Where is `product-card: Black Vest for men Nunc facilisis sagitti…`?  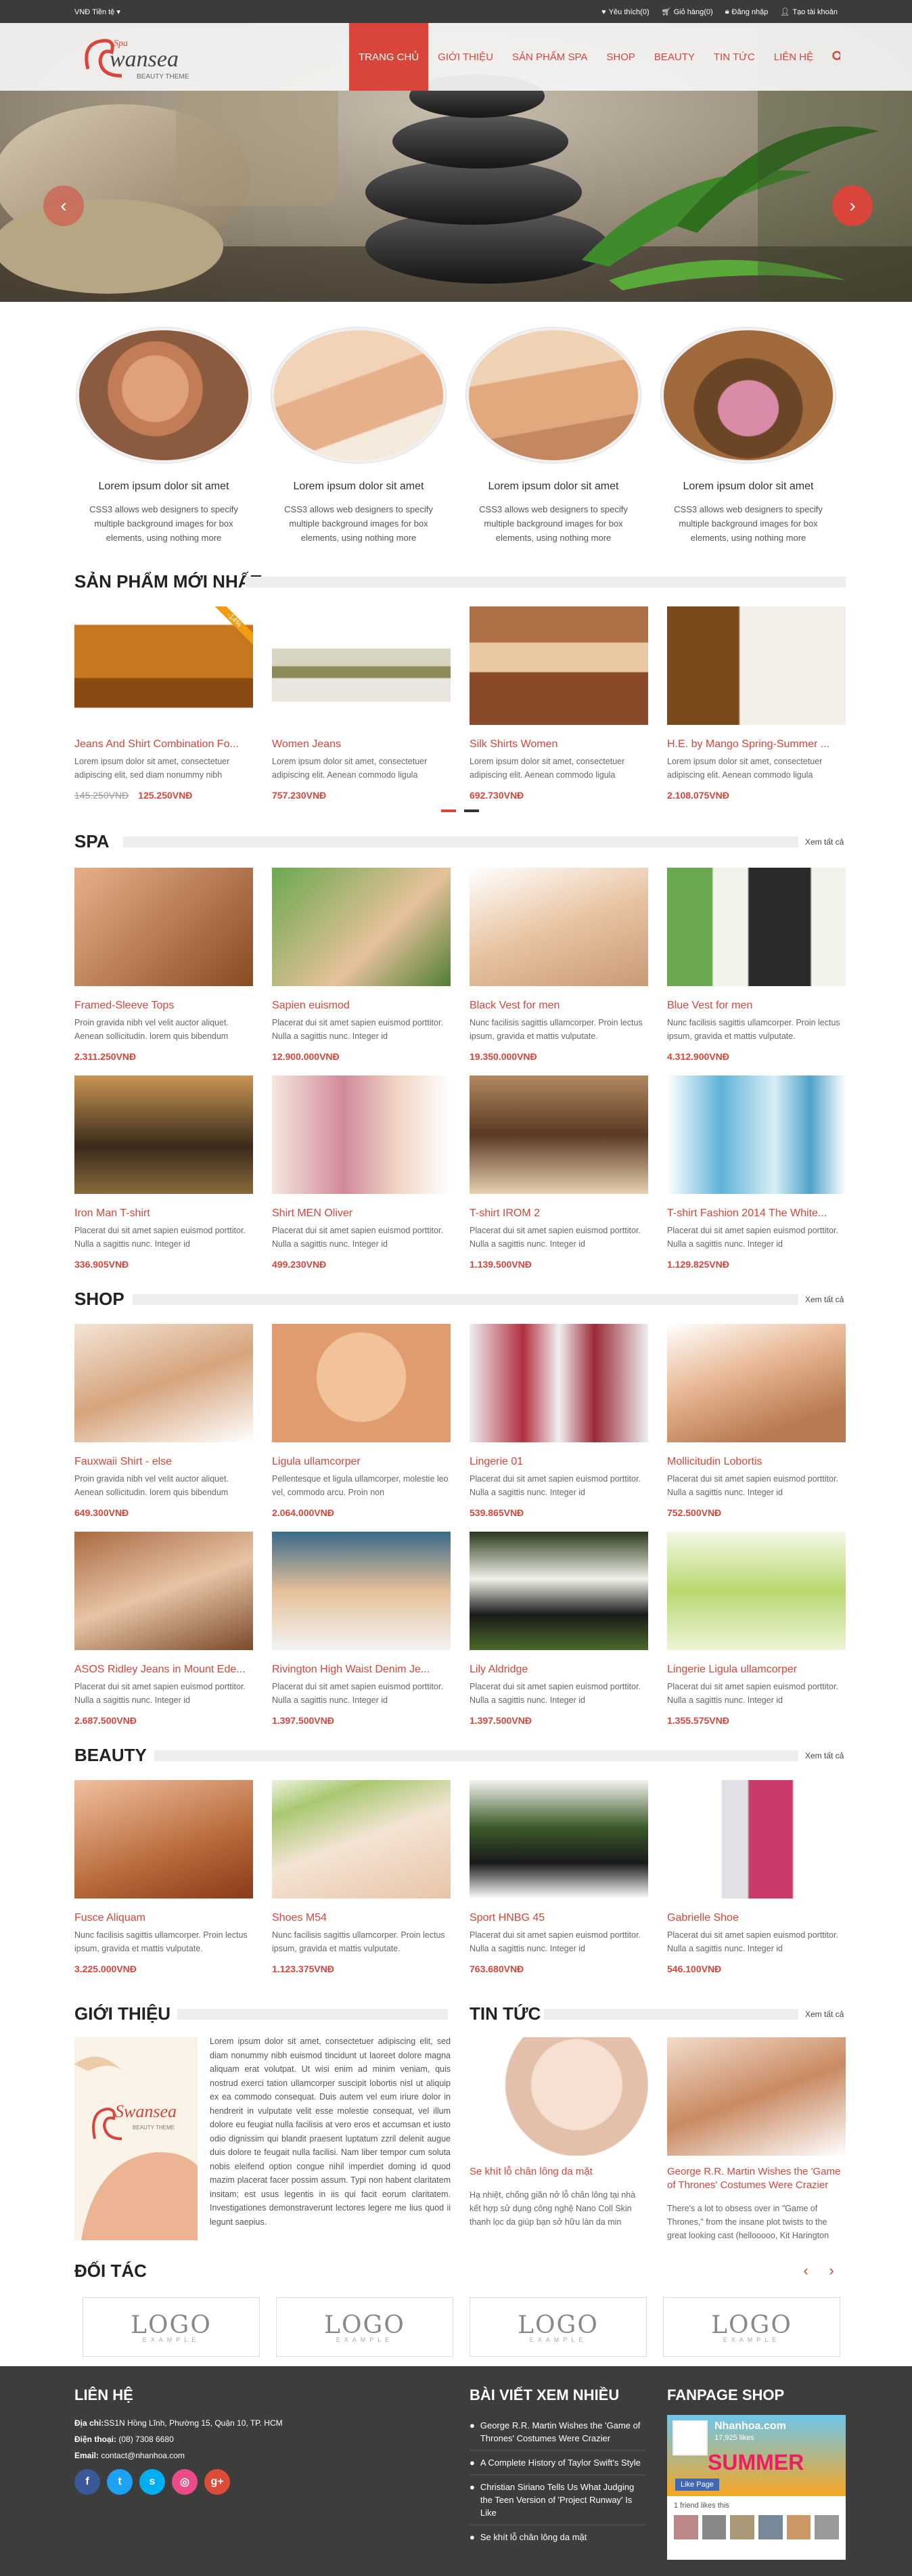
product-card: Black Vest for men Nunc facilisis sagitti… is located at coordinates (559, 965).